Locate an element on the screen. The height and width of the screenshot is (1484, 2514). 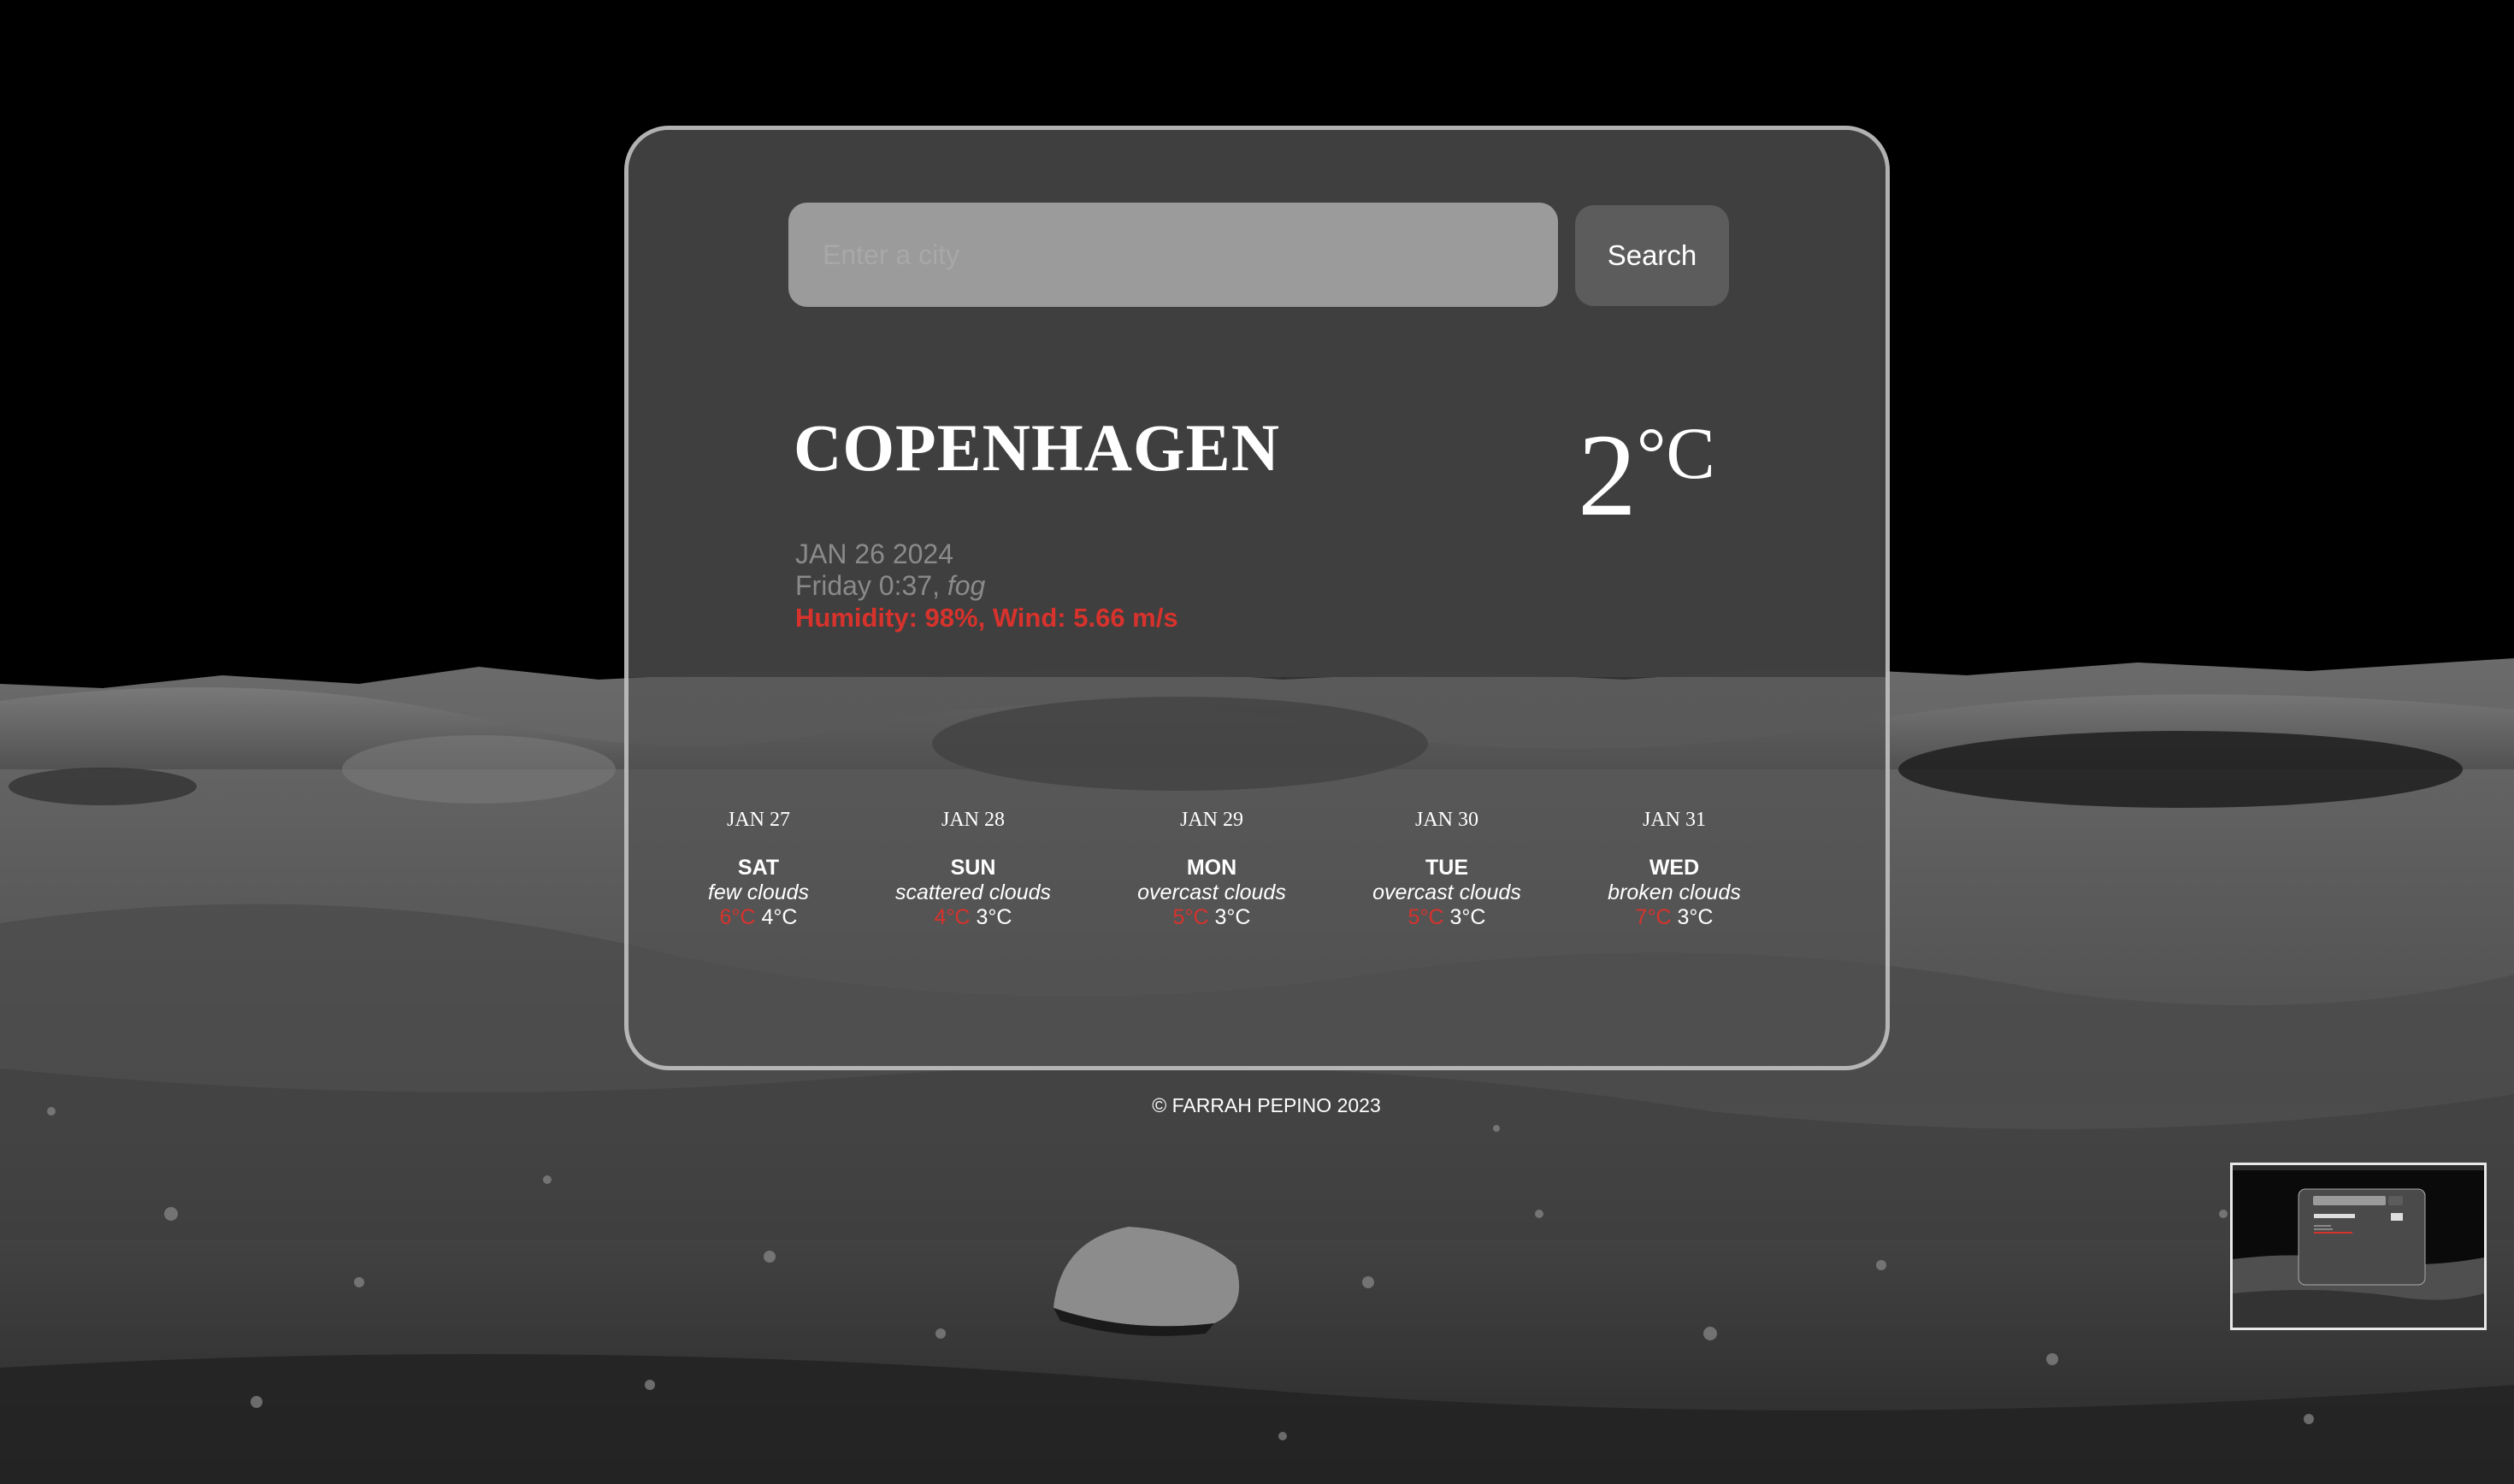
current-temperature: 2°C is located at coordinates (1647, 475).